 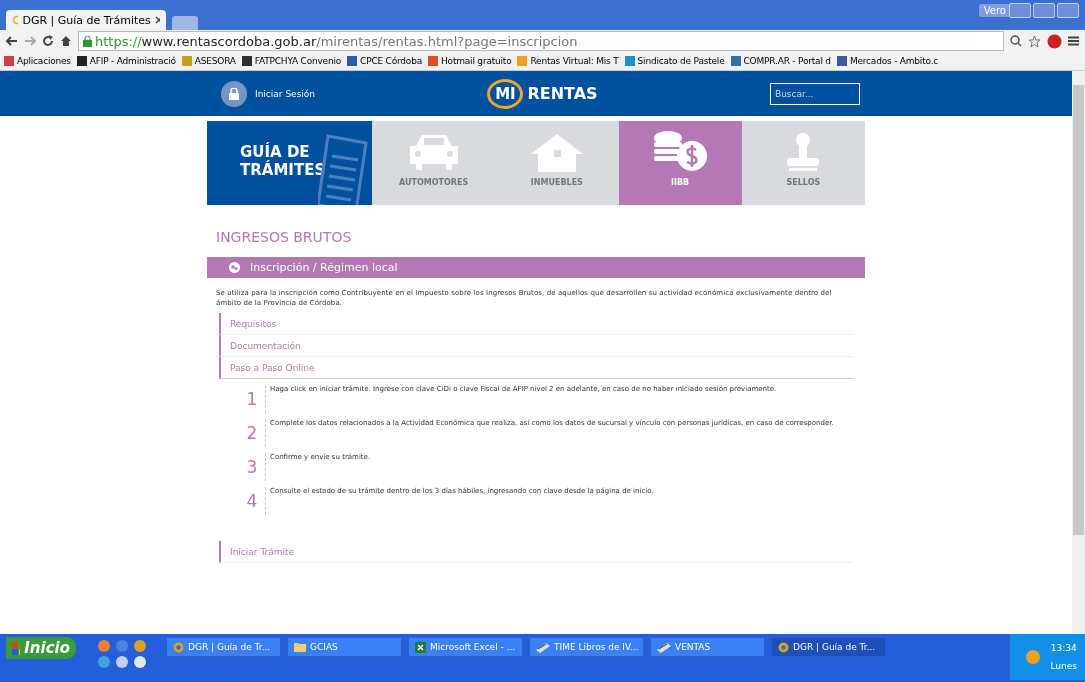 I want to click on forward-icon, so click(x=30, y=41).